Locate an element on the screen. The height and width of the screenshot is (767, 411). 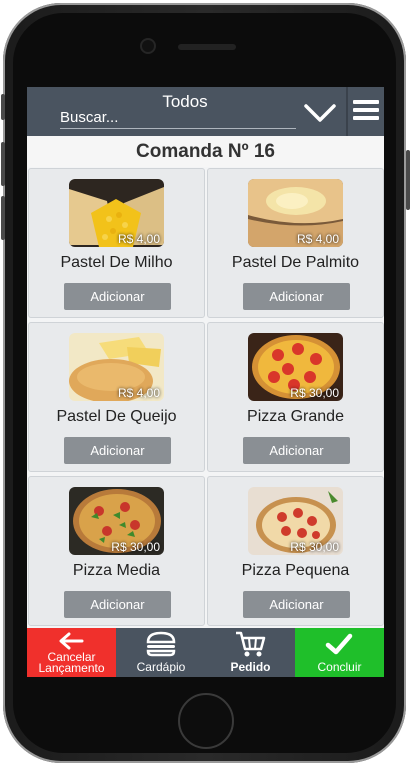
front-camera is located at coordinates (148, 46).